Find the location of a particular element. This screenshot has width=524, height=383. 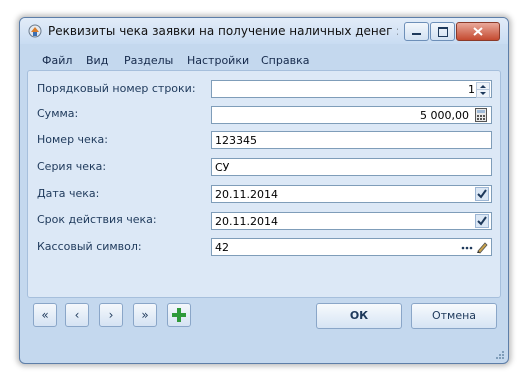

cash-symbol-field: 42 is located at coordinates (351, 247).